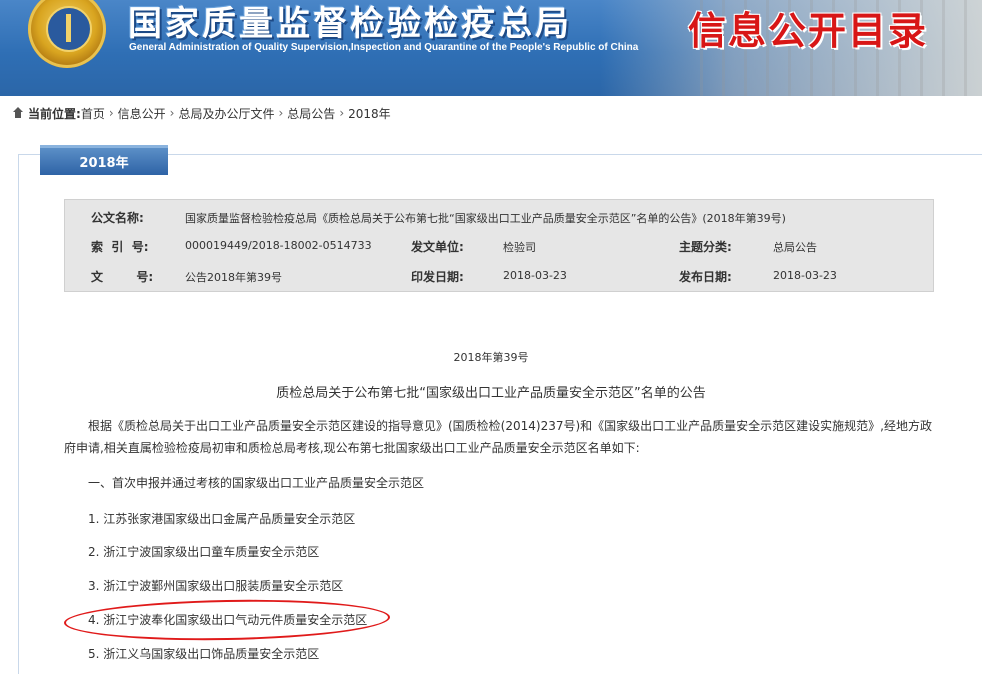  Describe the element at coordinates (491, 393) in the screenshot. I see `article-title: 质检总局关于公布第七批“国家级出口工业产品质量安全示范区”名单的公告` at that location.